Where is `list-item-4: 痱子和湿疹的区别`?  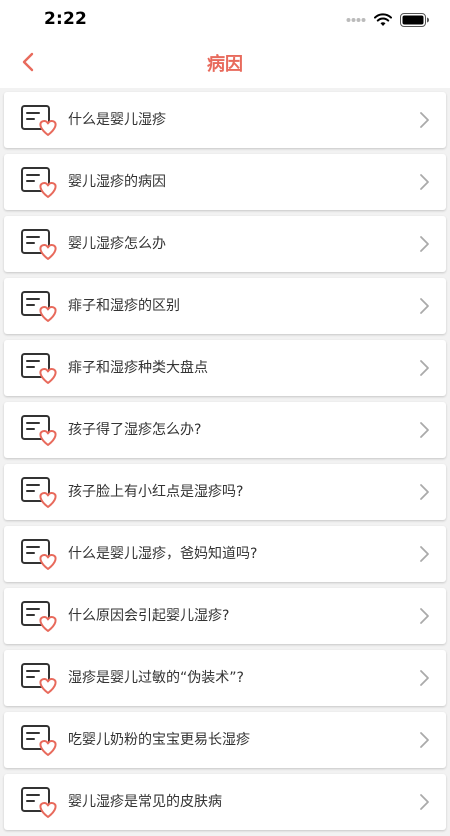
list-item-4: 痱子和湿疹的区别 is located at coordinates (225, 306).